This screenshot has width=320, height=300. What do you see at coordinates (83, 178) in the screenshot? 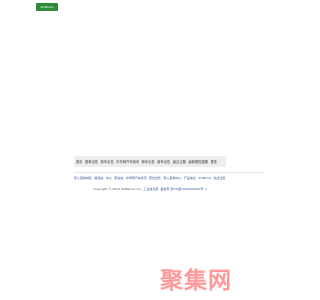
I see `footer-link: 导入其他域名` at bounding box center [83, 178].